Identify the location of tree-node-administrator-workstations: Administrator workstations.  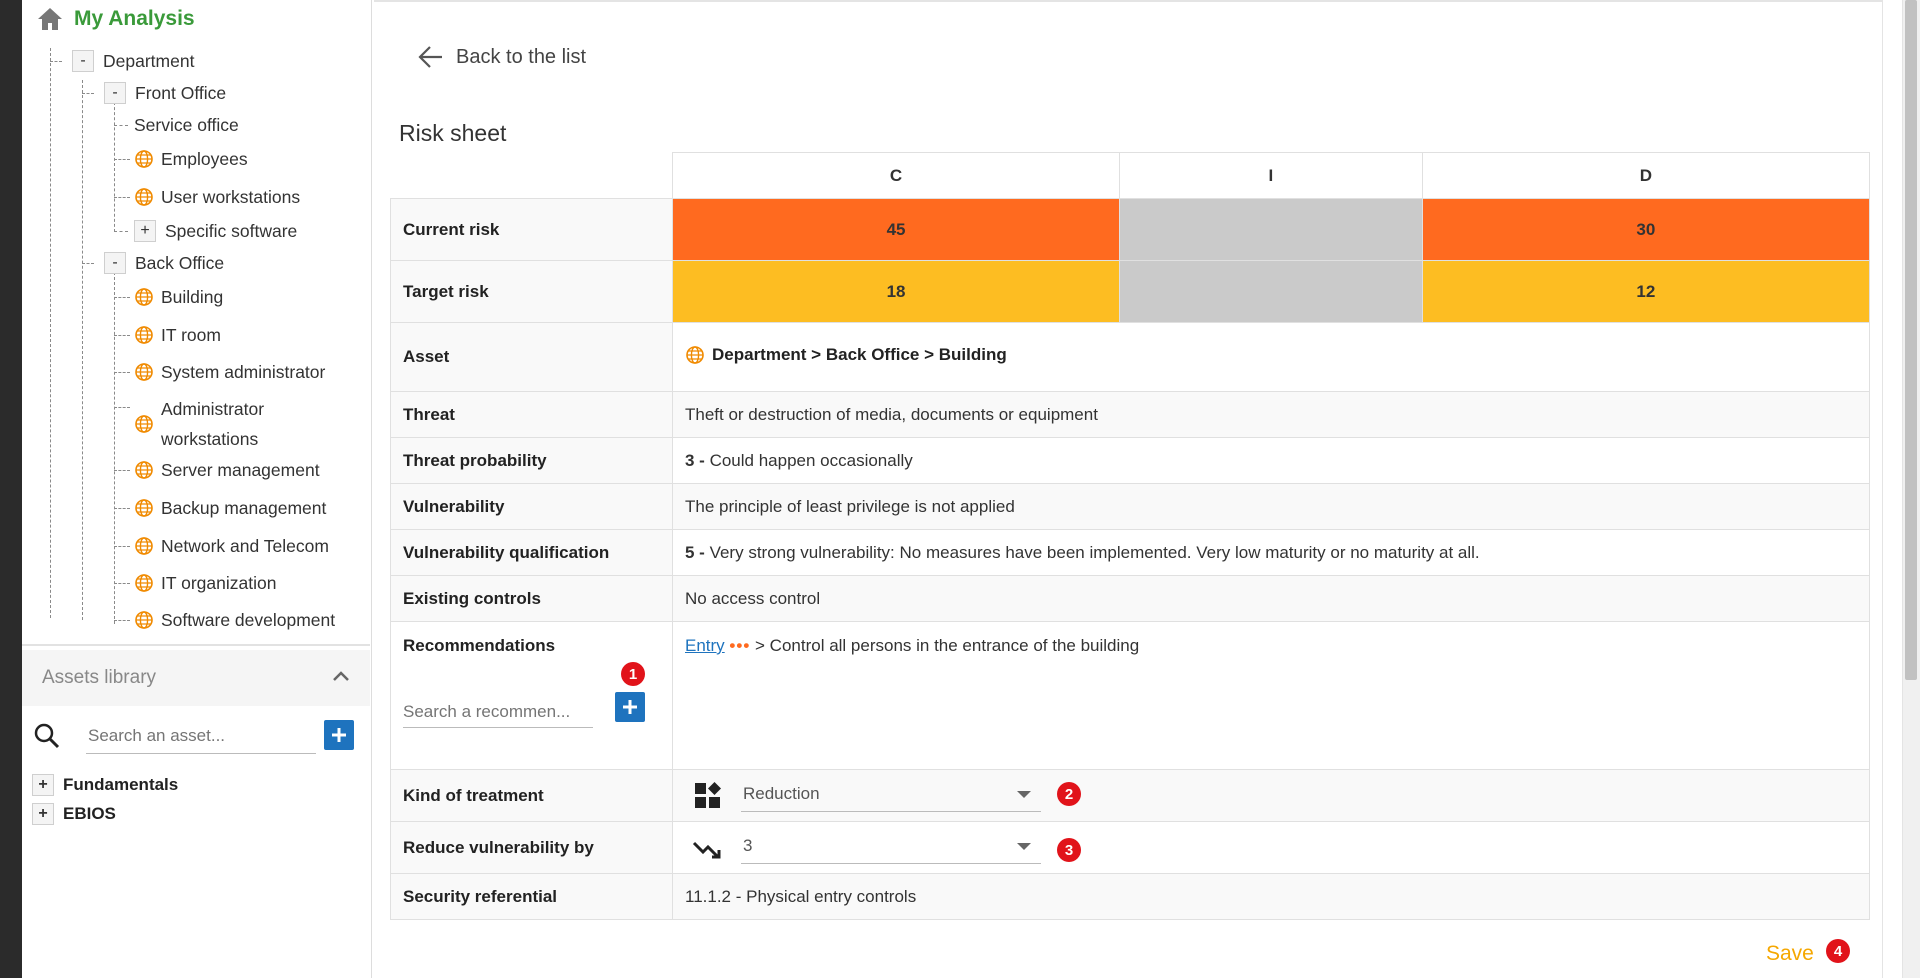
(199, 424).